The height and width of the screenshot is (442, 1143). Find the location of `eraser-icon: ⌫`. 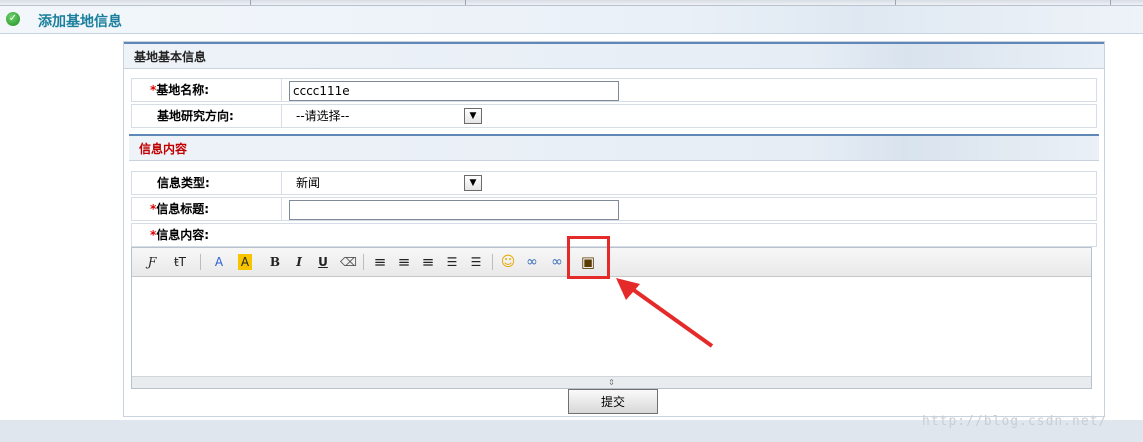

eraser-icon: ⌫ is located at coordinates (348, 262).